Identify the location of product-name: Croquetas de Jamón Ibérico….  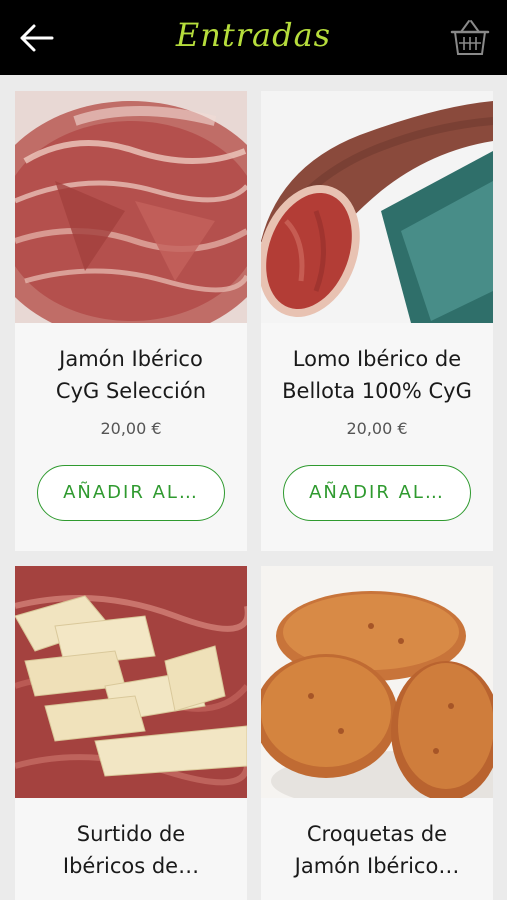
(377, 850).